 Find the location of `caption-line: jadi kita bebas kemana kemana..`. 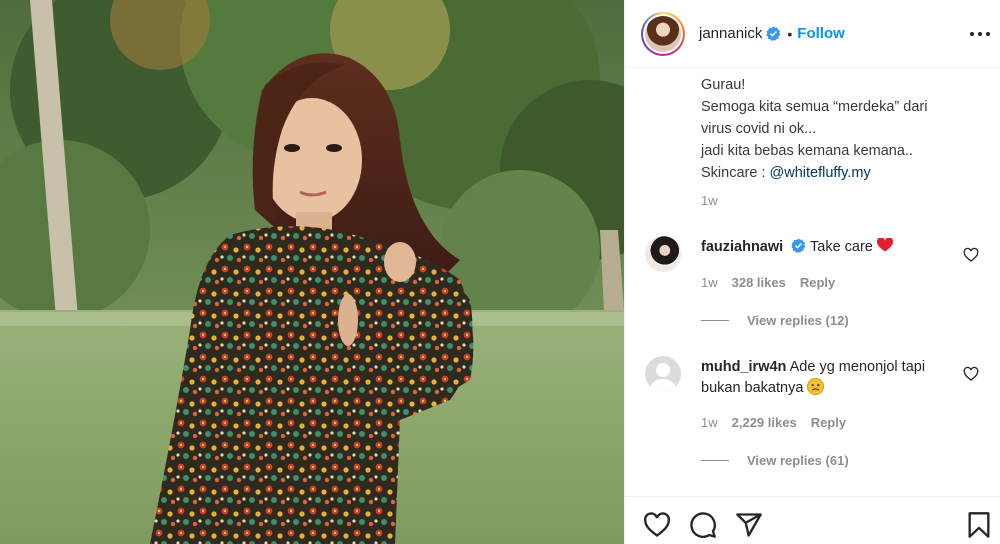

caption-line: jadi kita bebas kemana kemana.. is located at coordinates (807, 151).